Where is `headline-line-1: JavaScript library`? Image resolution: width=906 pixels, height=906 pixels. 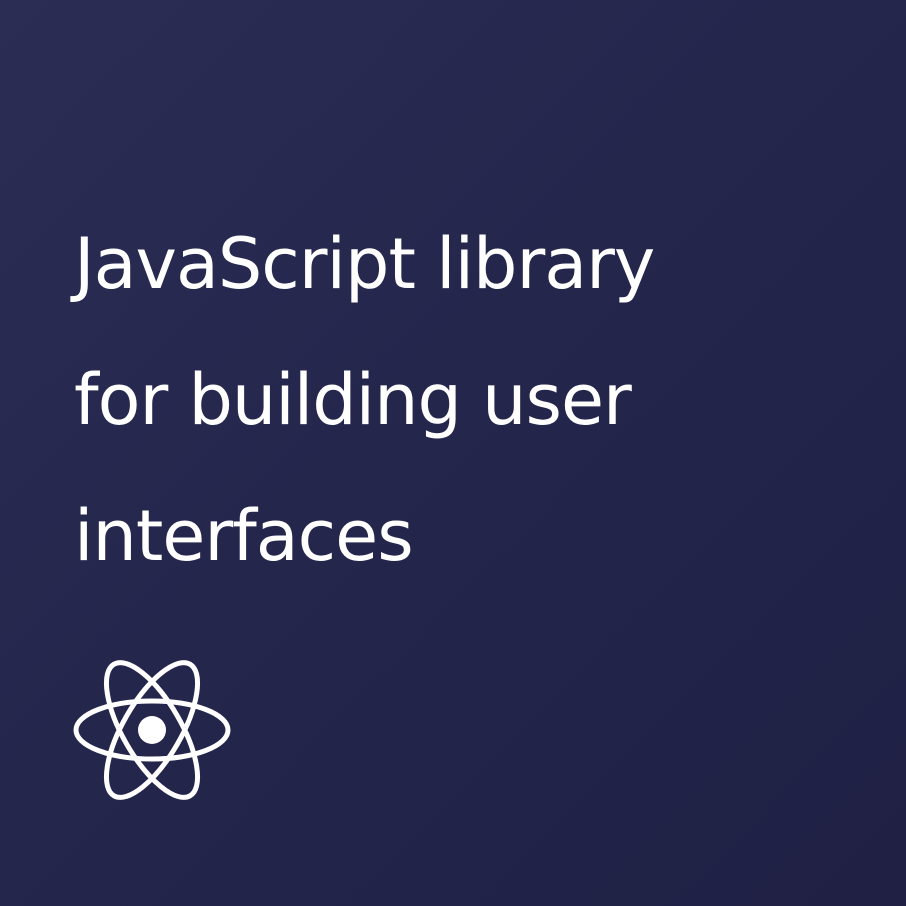
headline-line-1: JavaScript library is located at coordinates (364, 264).